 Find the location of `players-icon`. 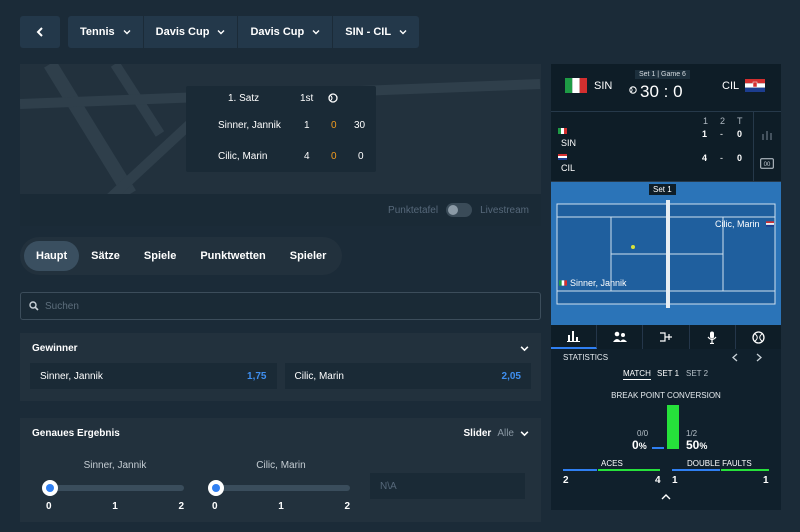

players-icon is located at coordinates (619, 336).